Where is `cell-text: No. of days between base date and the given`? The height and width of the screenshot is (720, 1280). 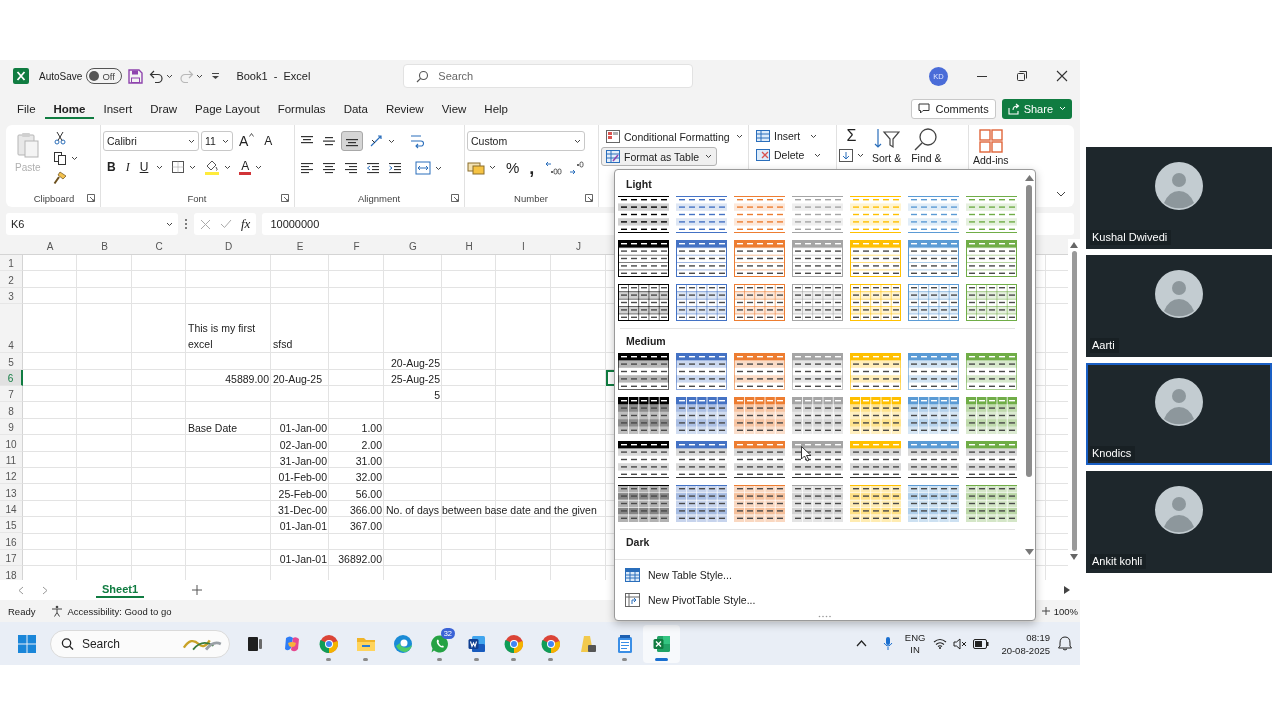
cell-text: No. of days between base date and the given is located at coordinates (491, 510).